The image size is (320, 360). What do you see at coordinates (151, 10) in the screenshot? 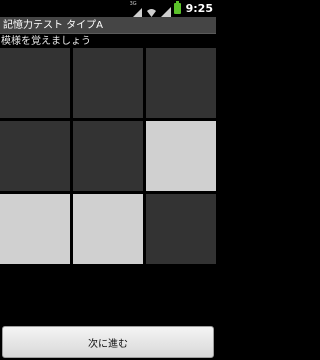
I see `wifi-icon` at bounding box center [151, 10].